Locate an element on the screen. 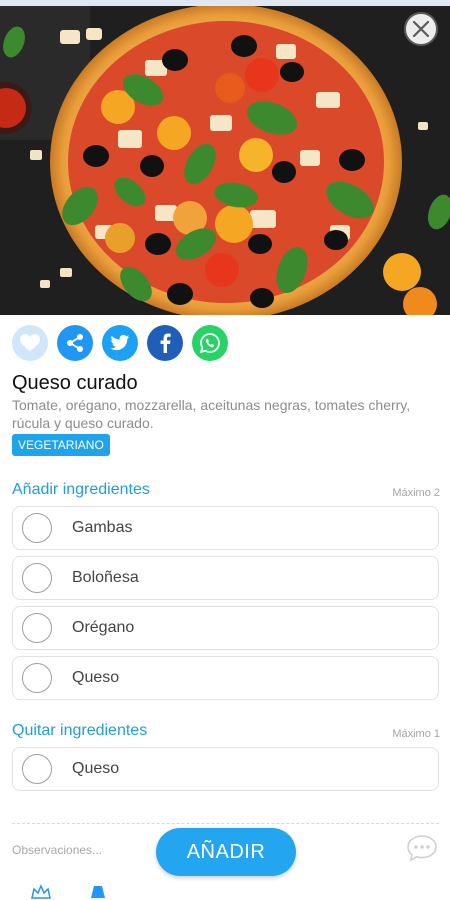  remove-ingredients-max: Máximo 1 is located at coordinates (416, 734).